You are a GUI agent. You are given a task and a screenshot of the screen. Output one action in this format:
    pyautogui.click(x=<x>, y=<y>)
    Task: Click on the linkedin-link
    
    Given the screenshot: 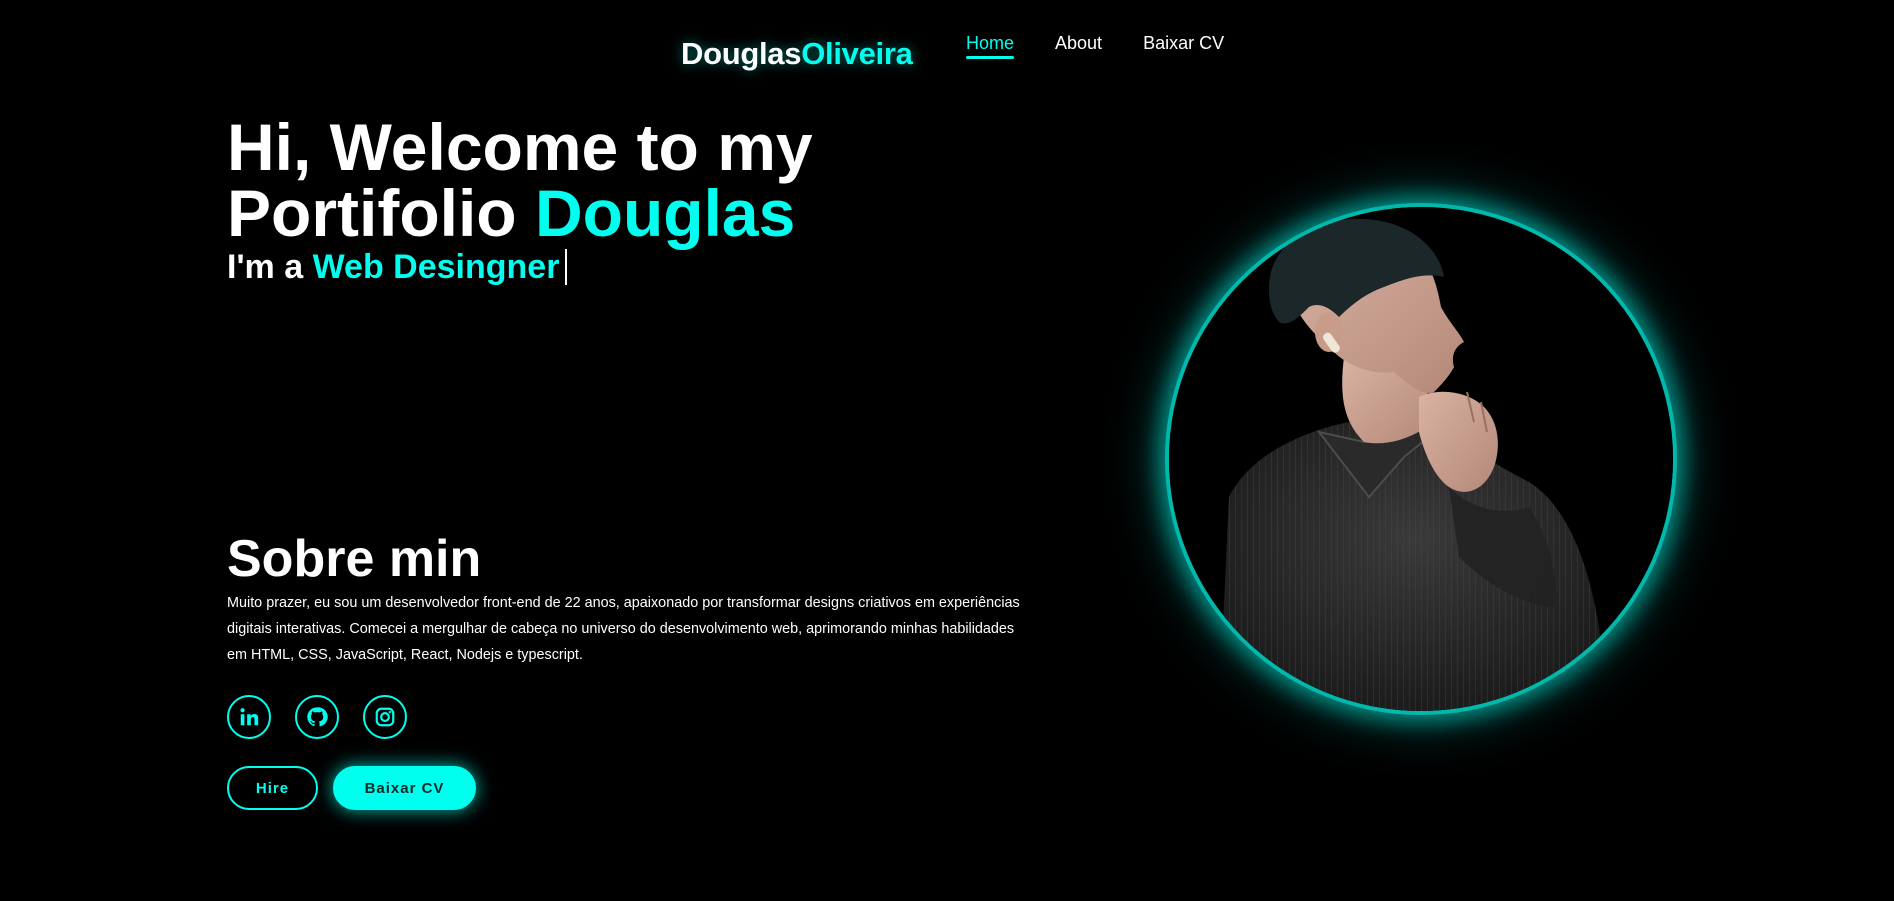 What is the action you would take?
    pyautogui.click(x=249, y=717)
    